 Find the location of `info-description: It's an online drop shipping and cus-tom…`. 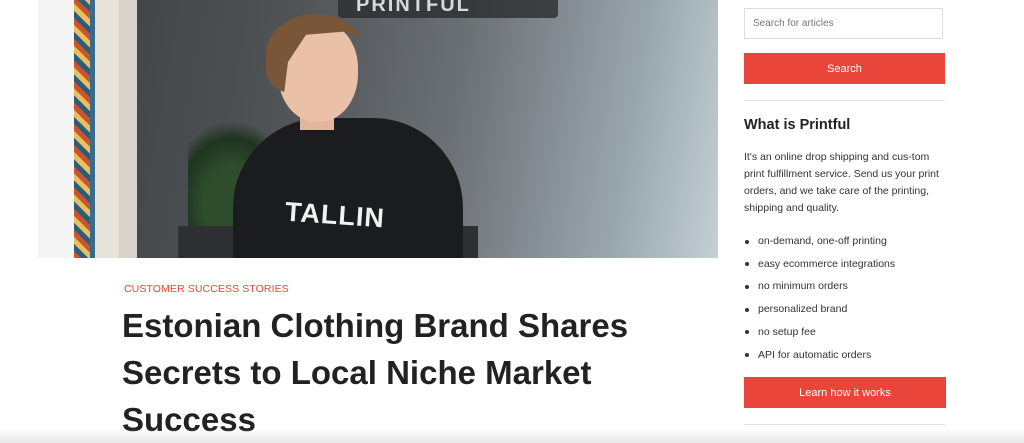

info-description: It's an online drop shipping and cus-tom… is located at coordinates (841, 182).